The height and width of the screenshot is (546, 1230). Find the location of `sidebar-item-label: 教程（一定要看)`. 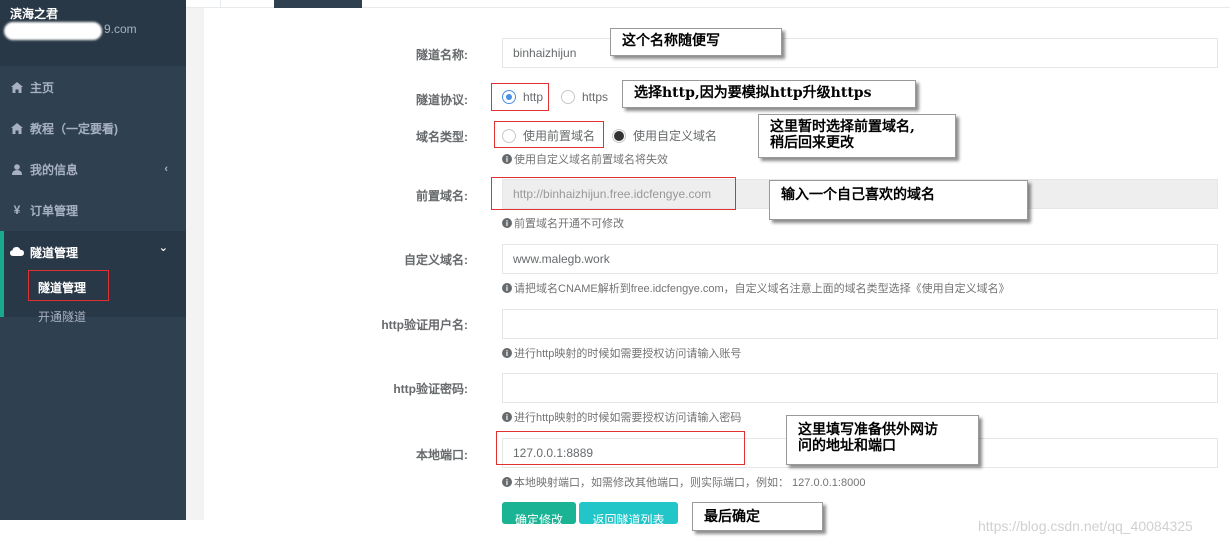

sidebar-item-label: 教程（一定要看) is located at coordinates (74, 128).